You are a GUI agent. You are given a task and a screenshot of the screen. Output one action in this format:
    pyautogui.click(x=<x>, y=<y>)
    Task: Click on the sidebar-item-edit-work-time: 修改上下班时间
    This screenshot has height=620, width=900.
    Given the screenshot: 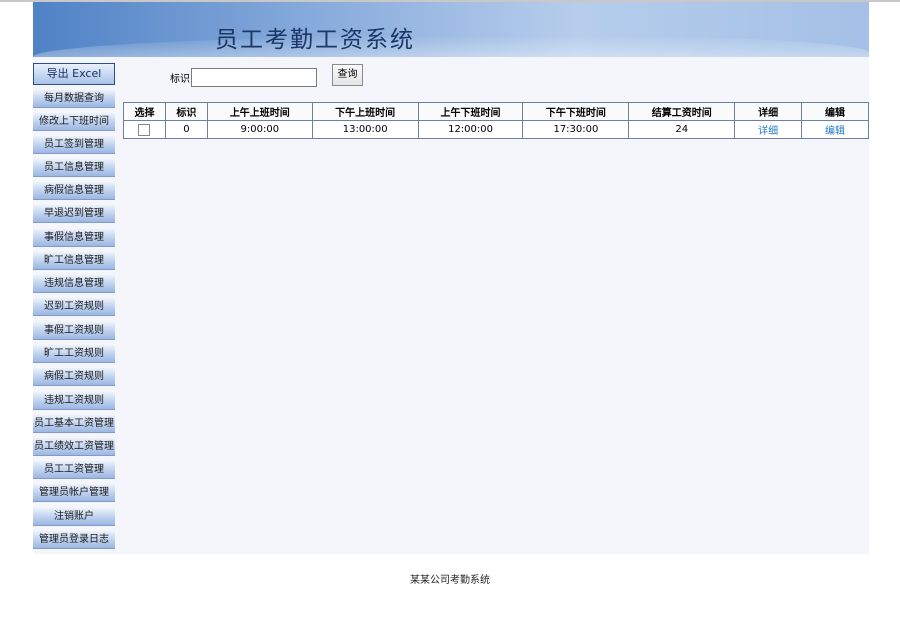 What is the action you would take?
    pyautogui.click(x=74, y=122)
    